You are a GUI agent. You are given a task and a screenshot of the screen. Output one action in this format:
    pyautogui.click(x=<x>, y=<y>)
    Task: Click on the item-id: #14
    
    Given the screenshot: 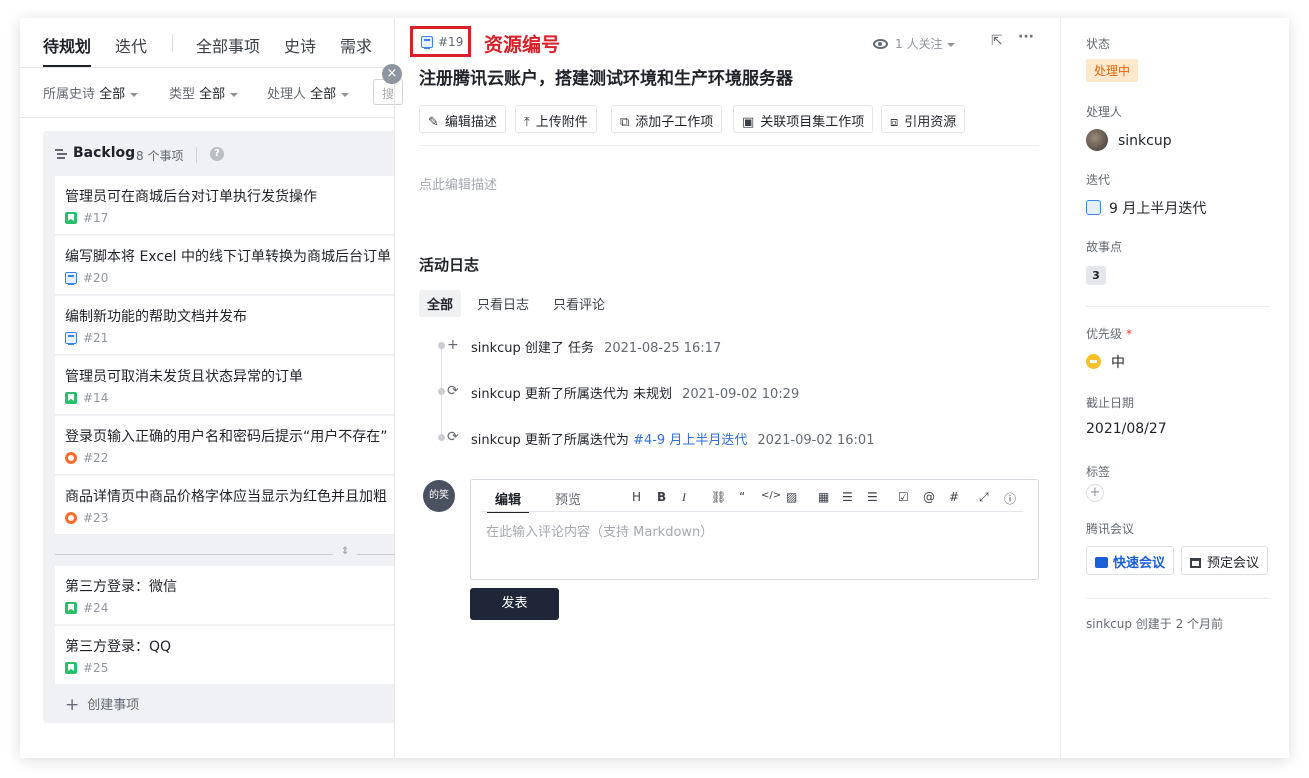 What is the action you would take?
    pyautogui.click(x=96, y=398)
    